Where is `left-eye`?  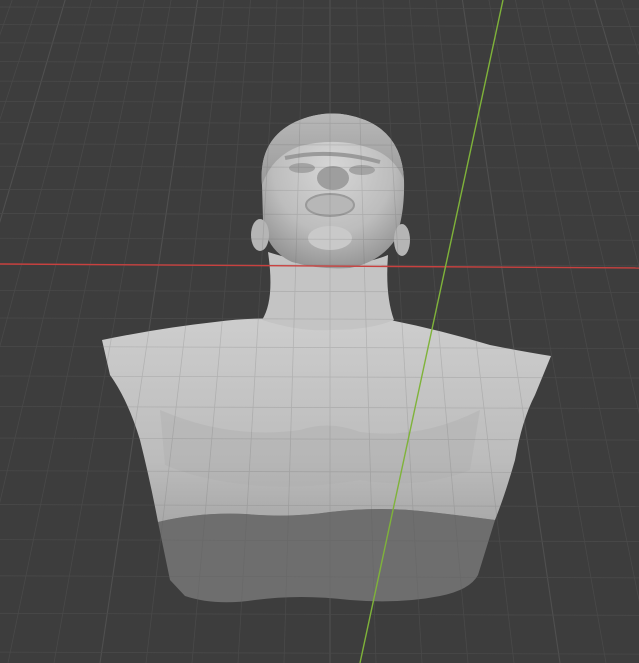
left-eye is located at coordinates (302, 168).